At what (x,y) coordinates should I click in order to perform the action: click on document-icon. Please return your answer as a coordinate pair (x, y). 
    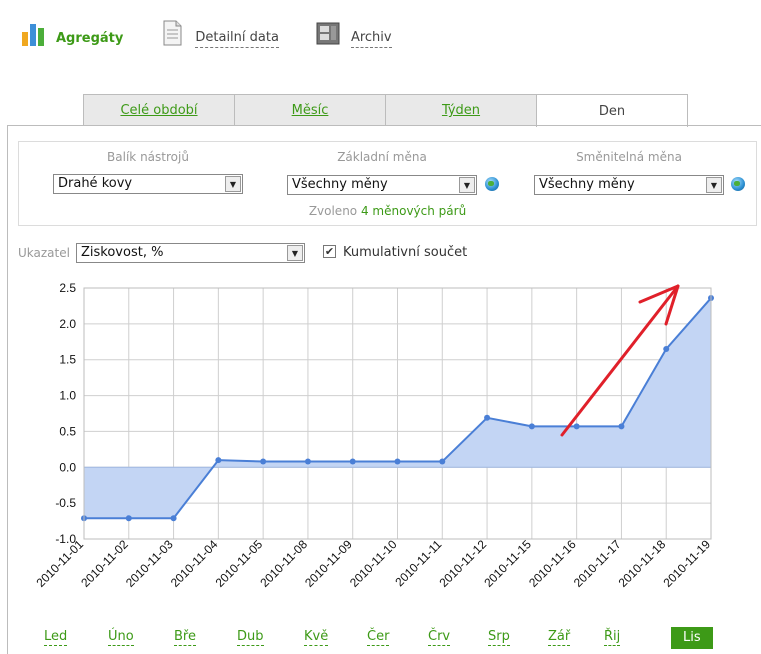
    Looking at the image, I should click on (172, 33).